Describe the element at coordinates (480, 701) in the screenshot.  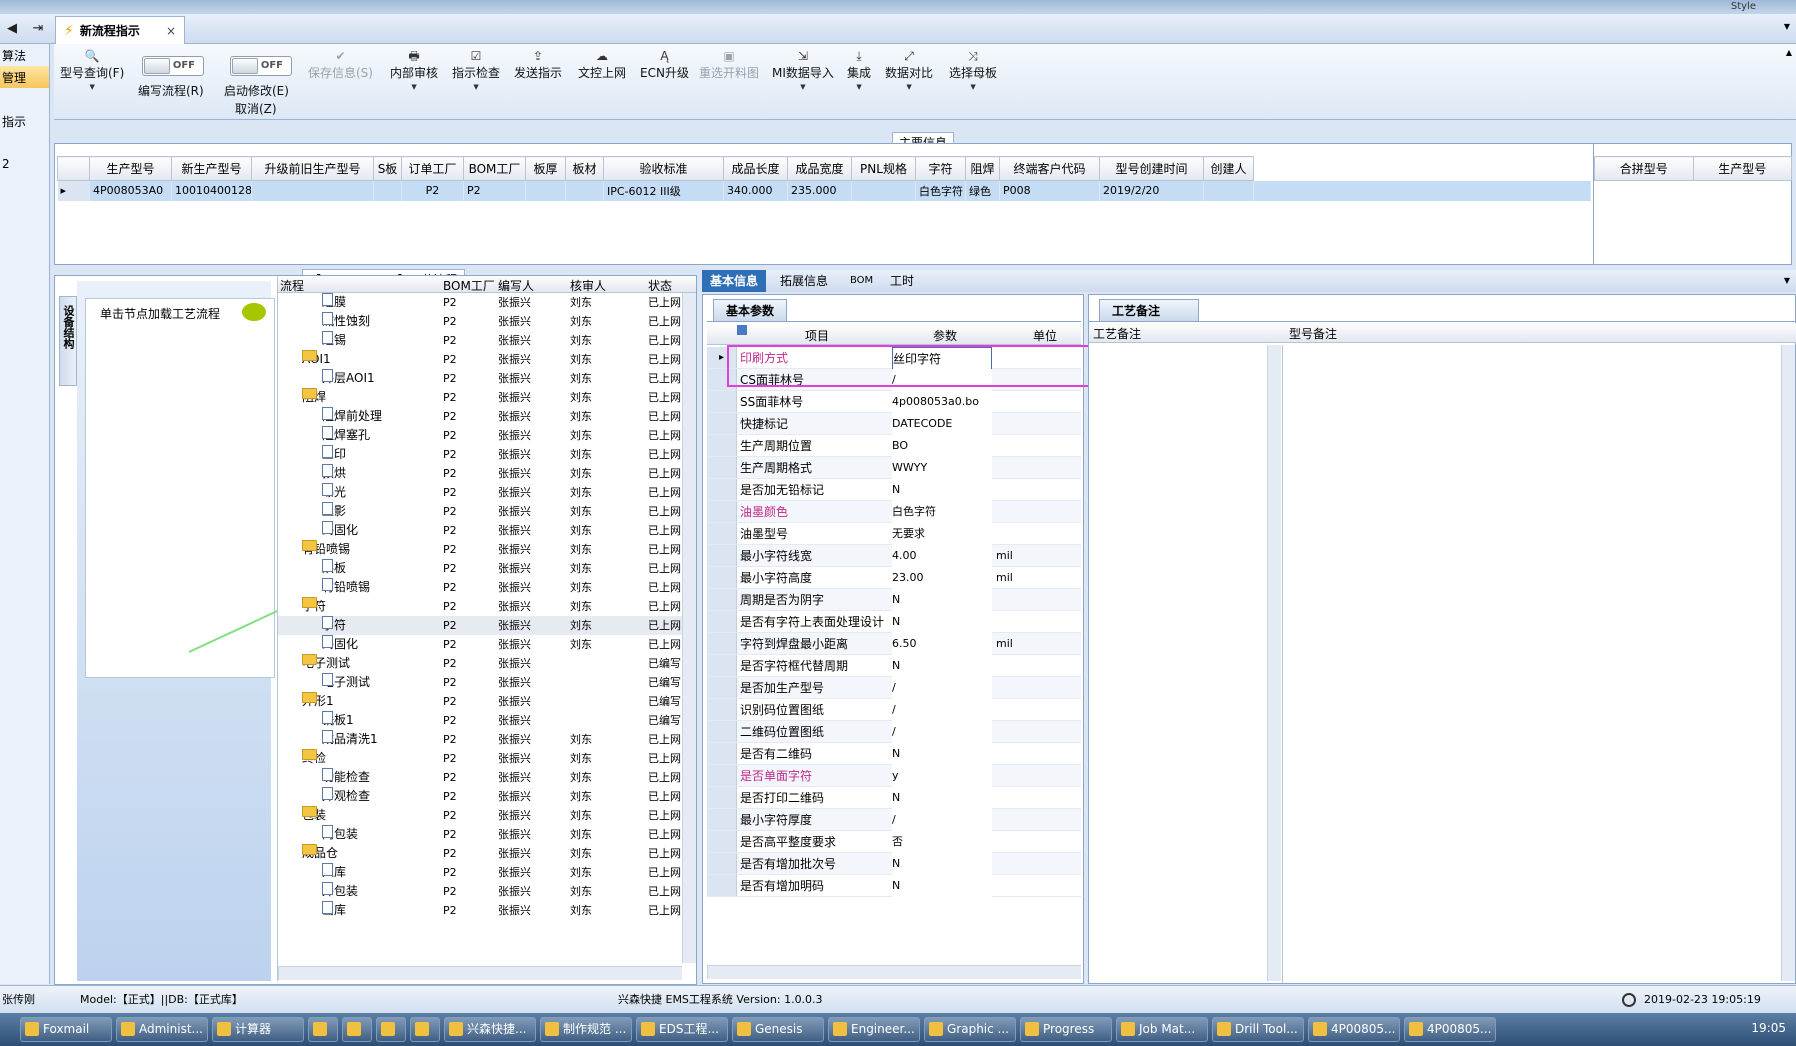
I see `tree-row: −外形1 P2 张振兴 已编写` at that location.